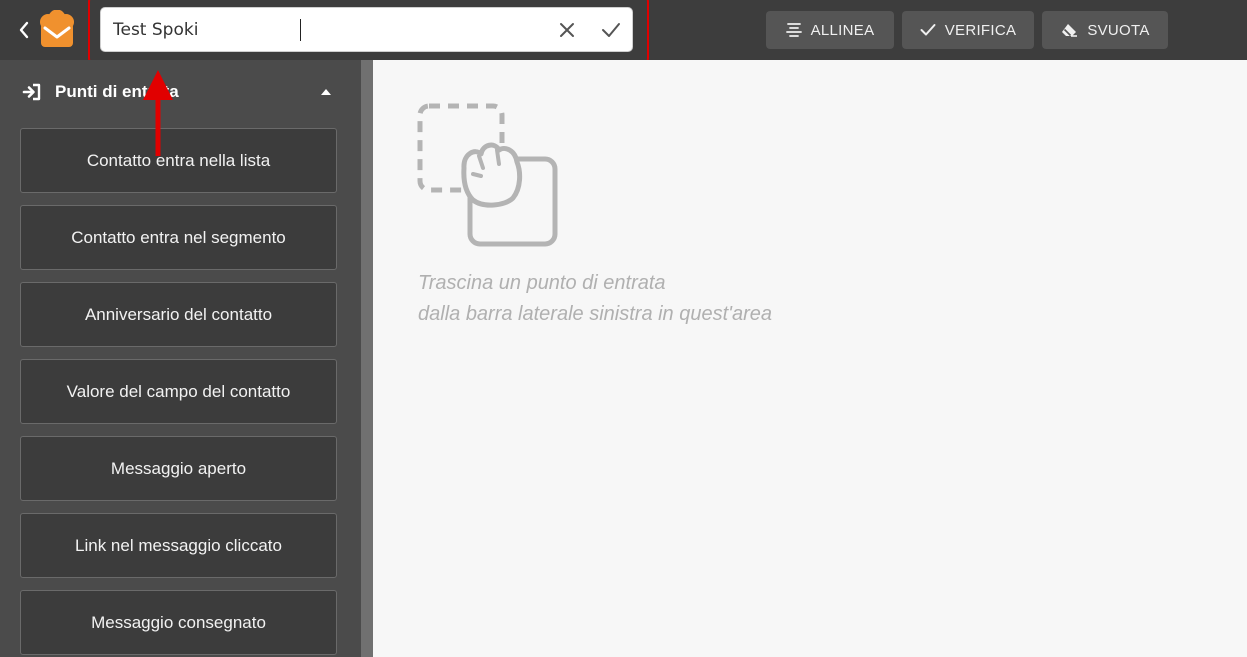  What do you see at coordinates (300, 30) in the screenshot?
I see `text-cursor` at bounding box center [300, 30].